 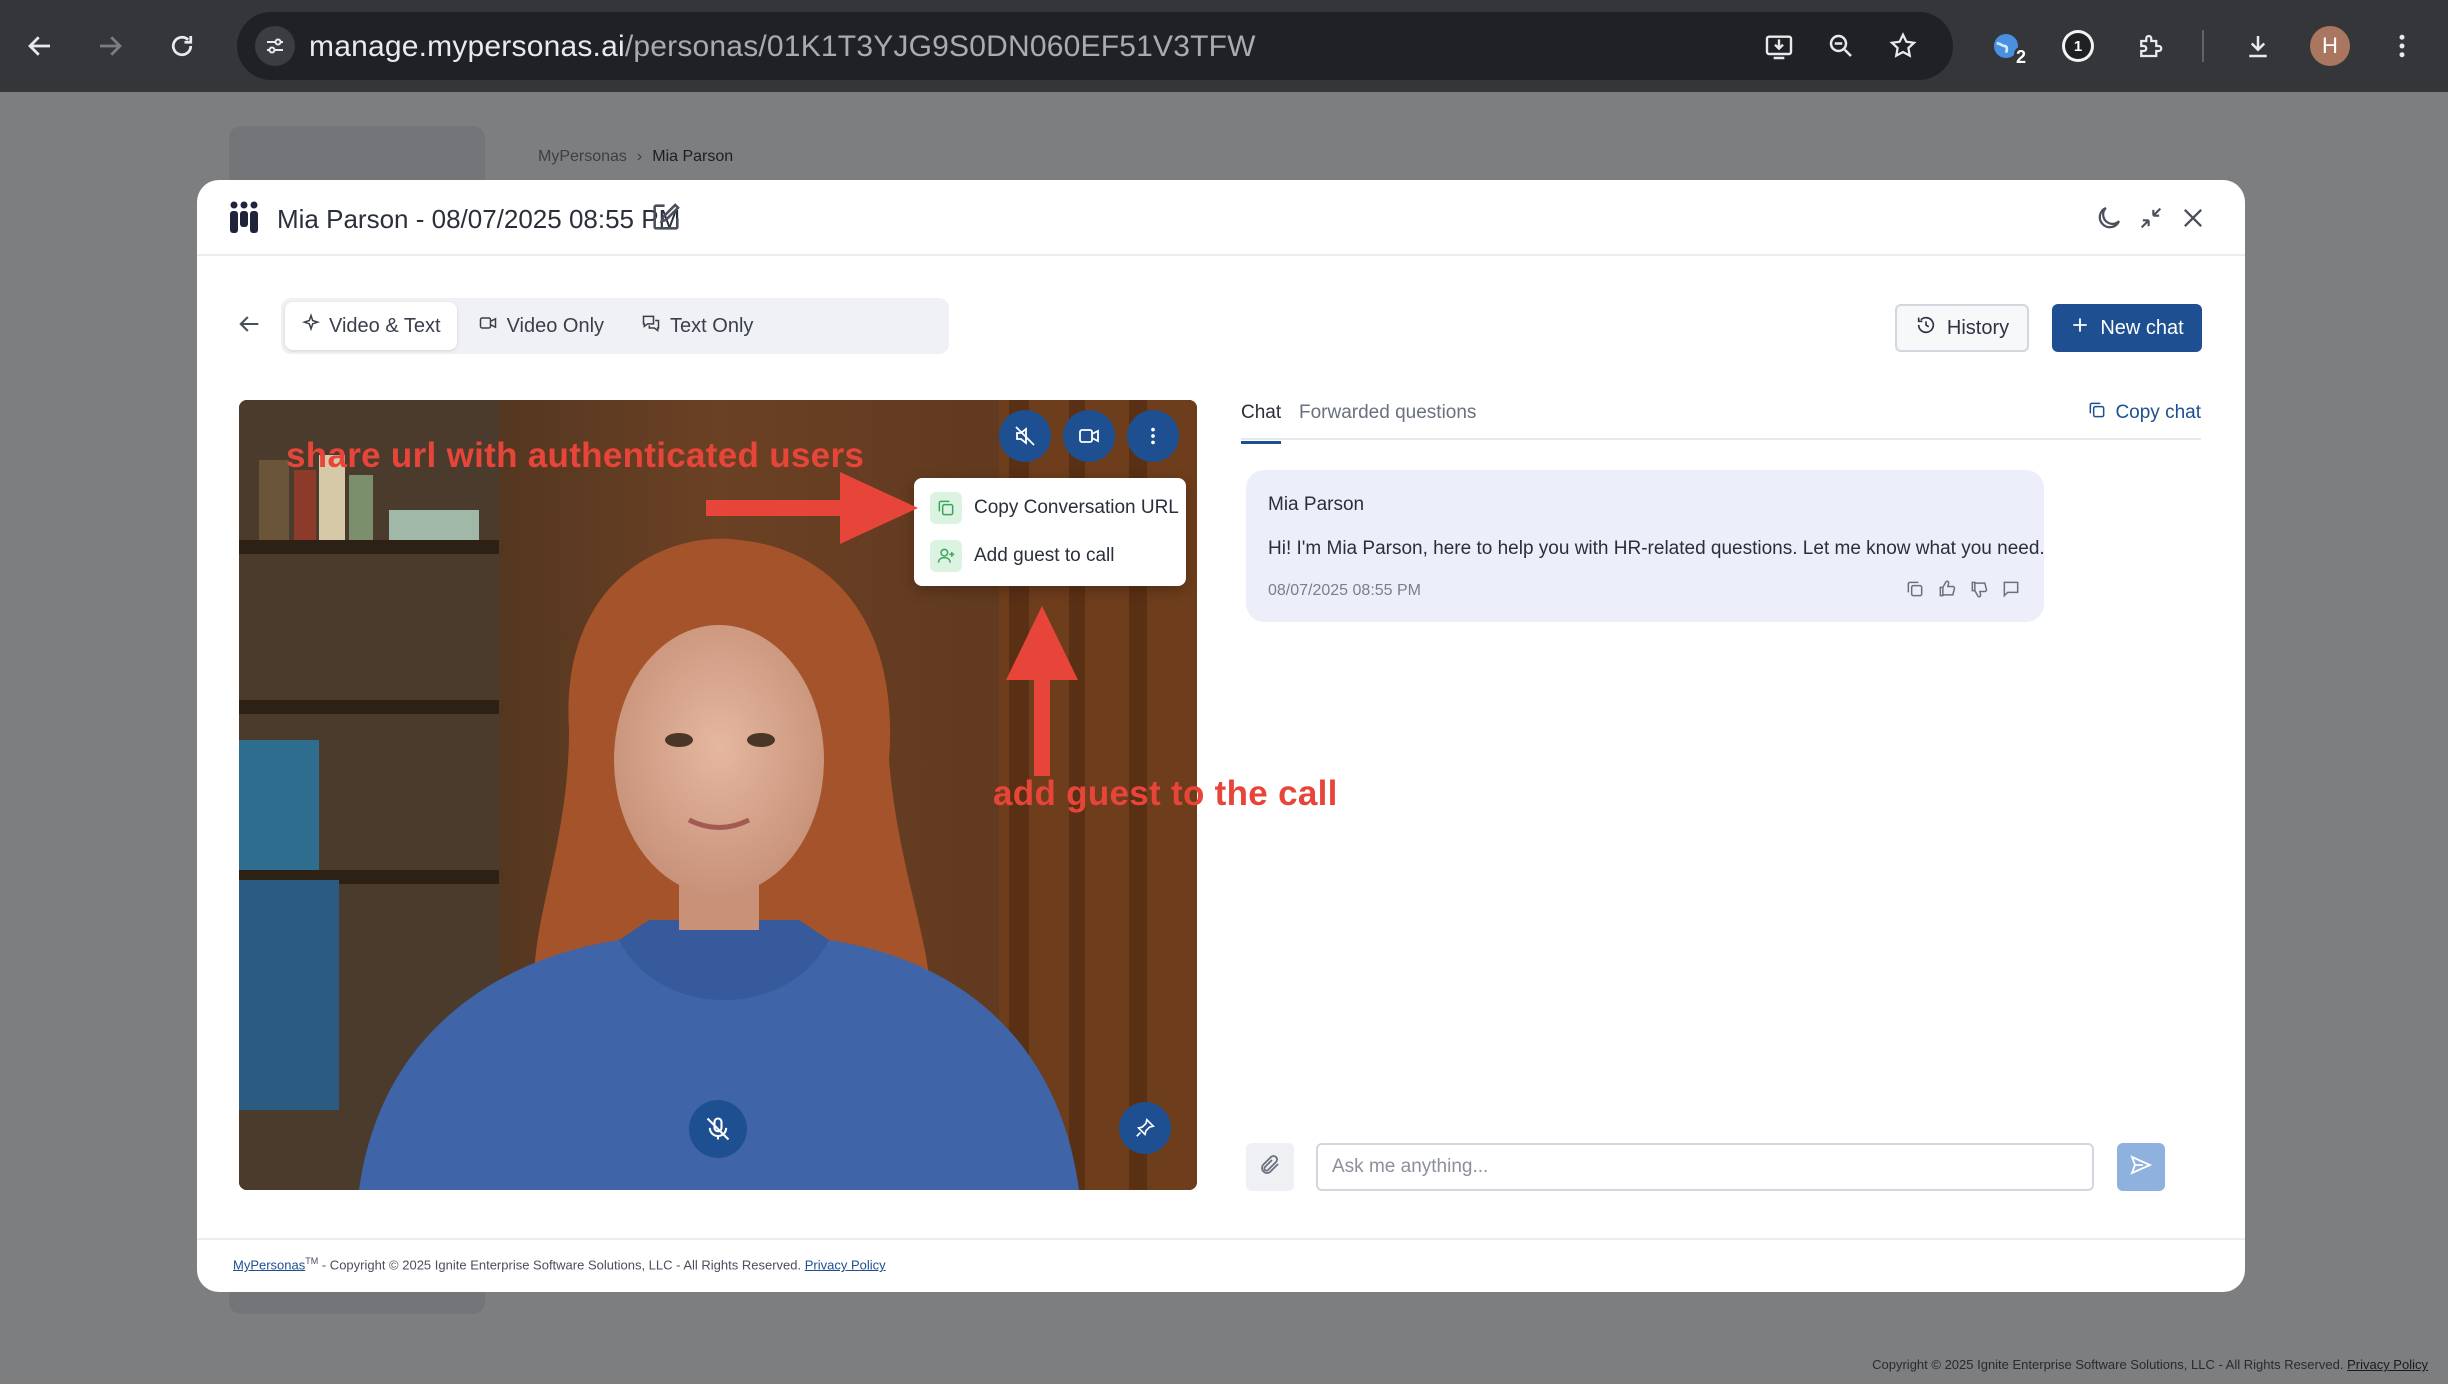 I want to click on annotation-arrows, so click(x=892, y=624).